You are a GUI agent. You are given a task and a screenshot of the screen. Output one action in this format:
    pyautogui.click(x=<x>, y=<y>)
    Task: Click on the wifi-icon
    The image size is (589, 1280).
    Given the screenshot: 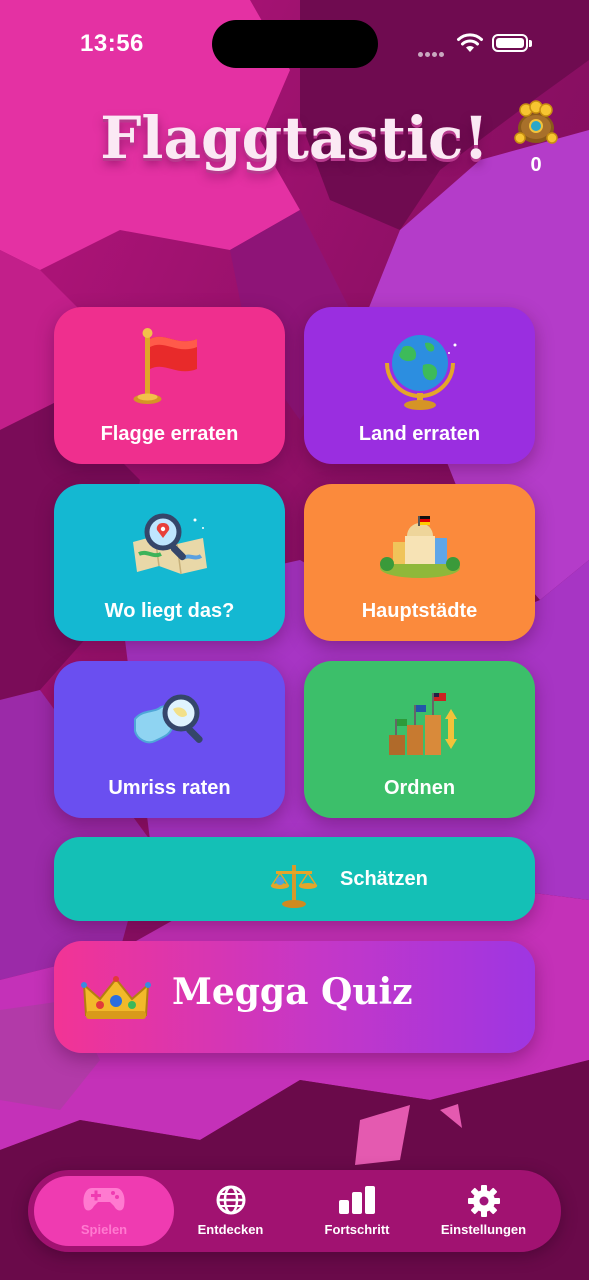 What is the action you would take?
    pyautogui.click(x=470, y=42)
    